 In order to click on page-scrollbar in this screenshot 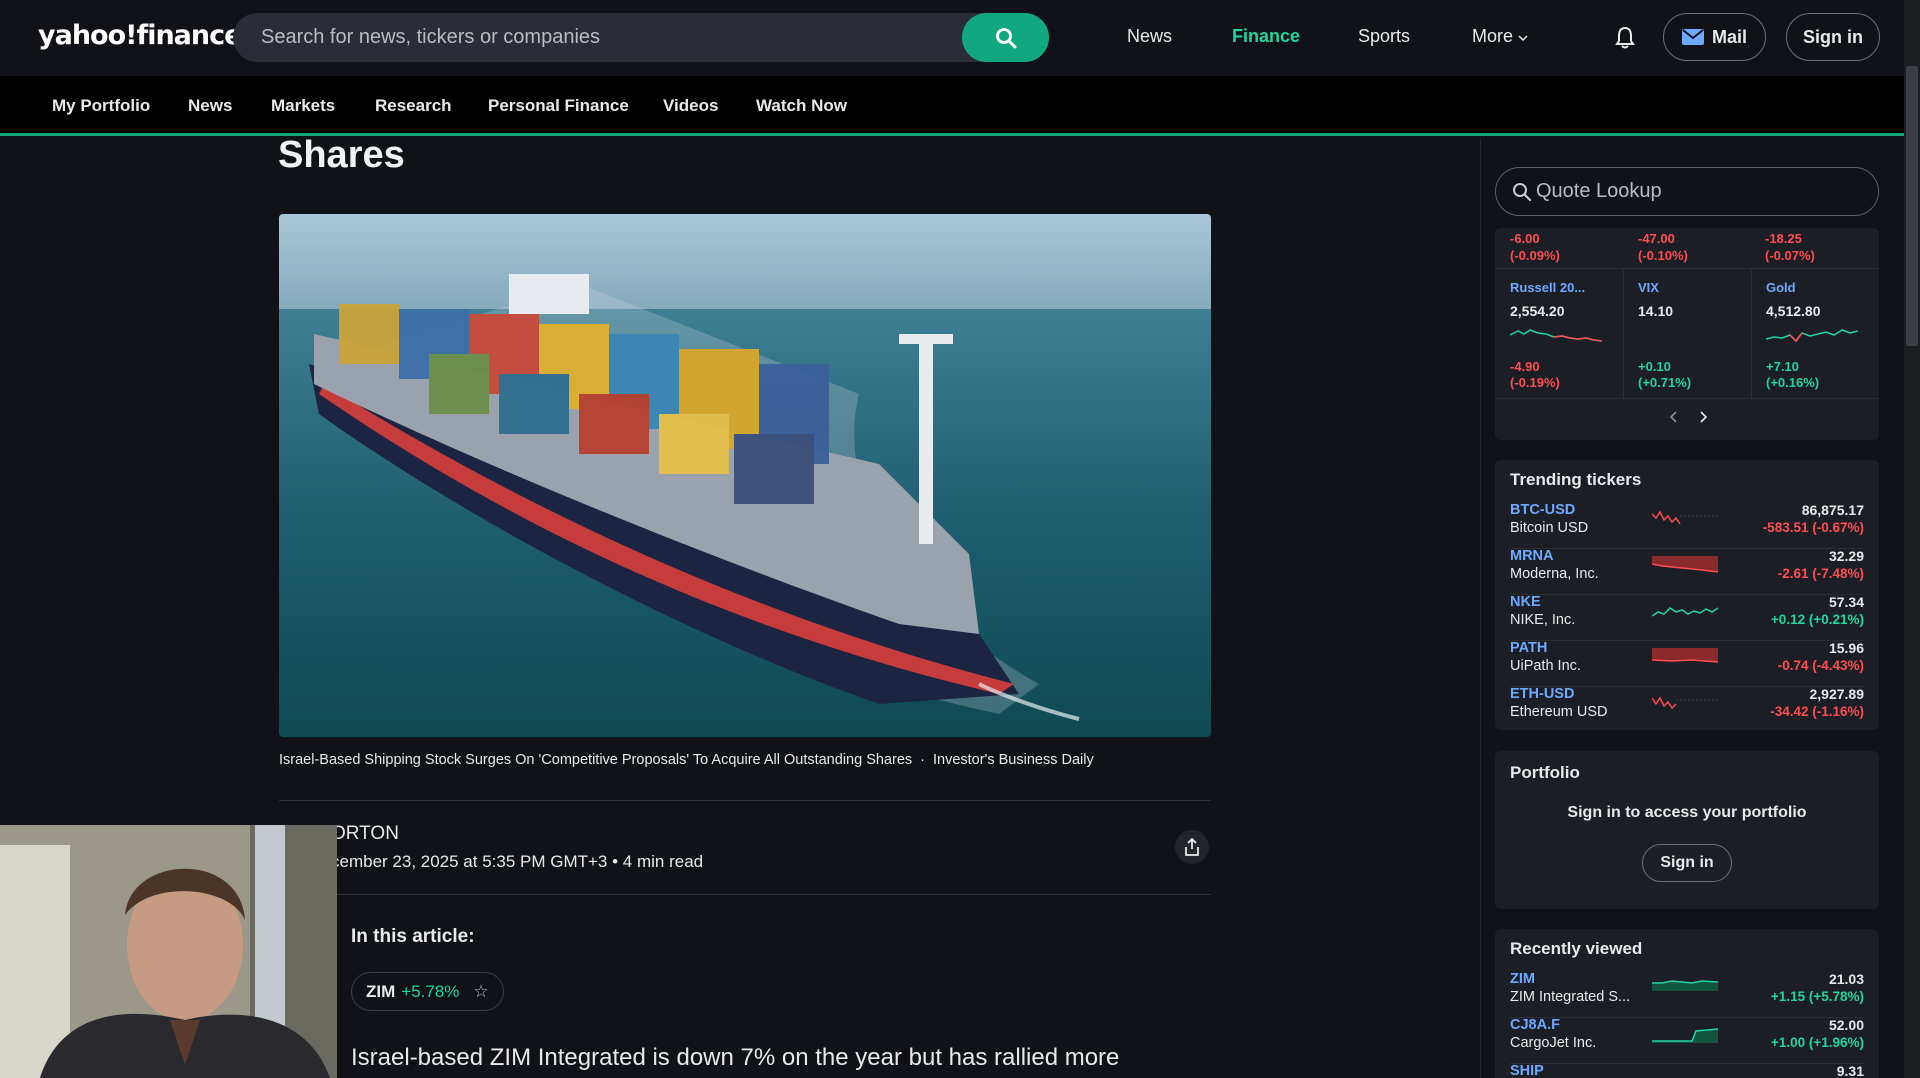, I will do `click(1912, 539)`.